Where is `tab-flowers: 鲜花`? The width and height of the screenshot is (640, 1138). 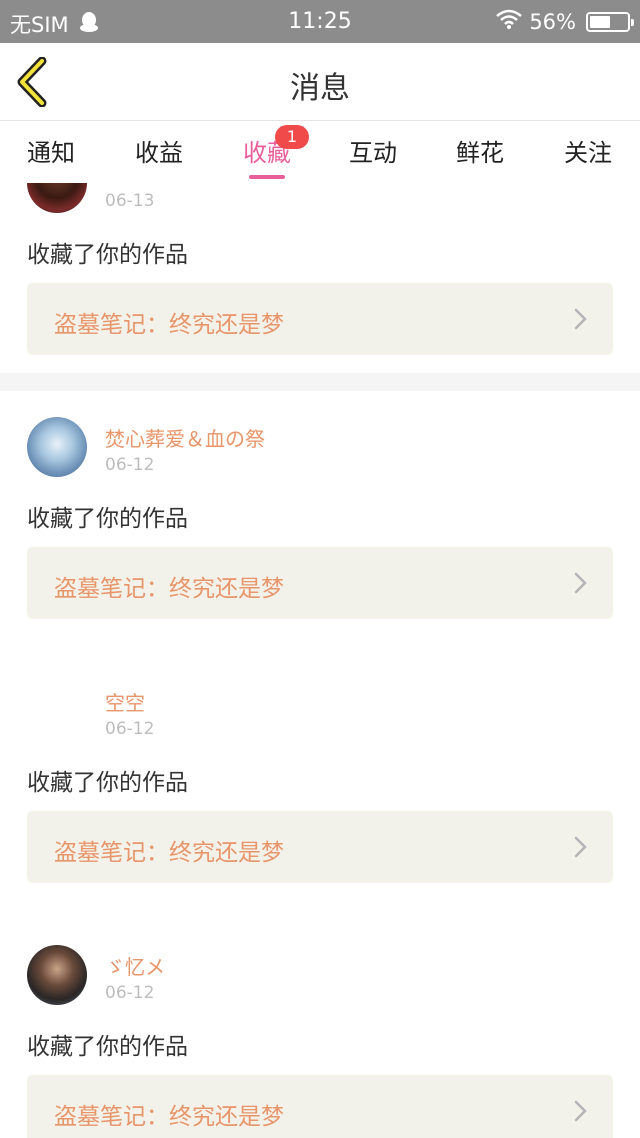 tab-flowers: 鲜花 is located at coordinates (480, 150).